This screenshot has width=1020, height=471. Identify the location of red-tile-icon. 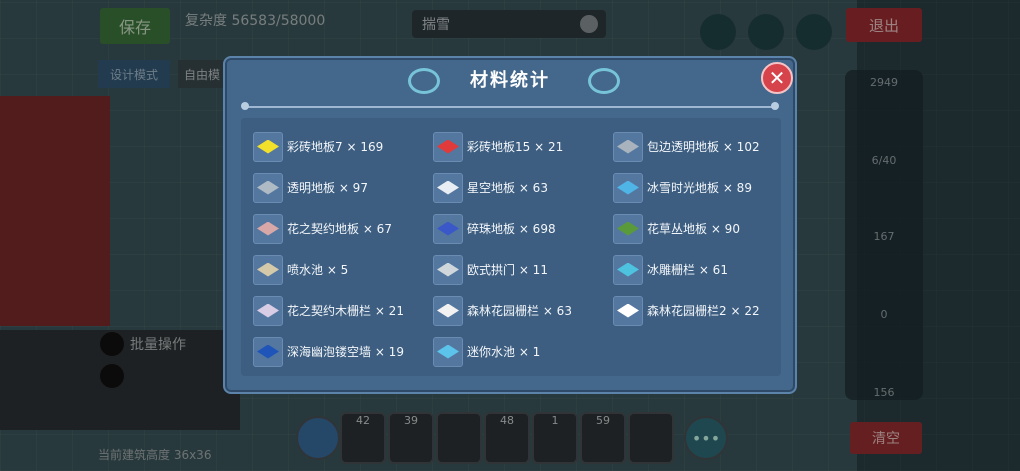
(448, 146).